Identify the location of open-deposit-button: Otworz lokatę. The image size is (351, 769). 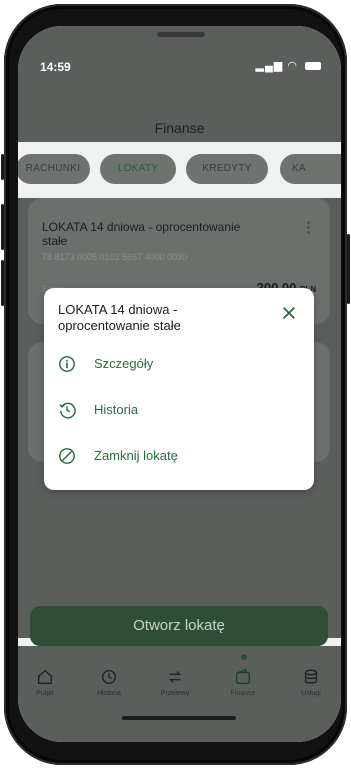
(179, 626).